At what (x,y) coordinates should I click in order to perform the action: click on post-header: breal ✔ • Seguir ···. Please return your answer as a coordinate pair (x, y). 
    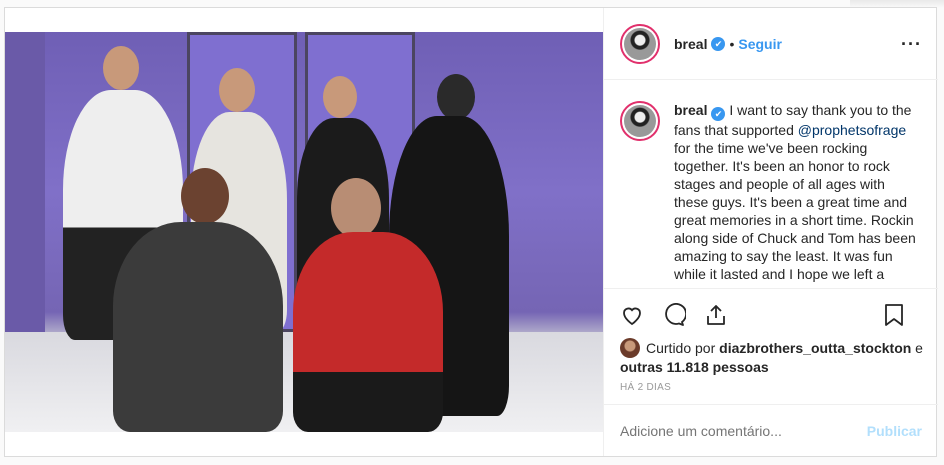
    Looking at the image, I should click on (771, 44).